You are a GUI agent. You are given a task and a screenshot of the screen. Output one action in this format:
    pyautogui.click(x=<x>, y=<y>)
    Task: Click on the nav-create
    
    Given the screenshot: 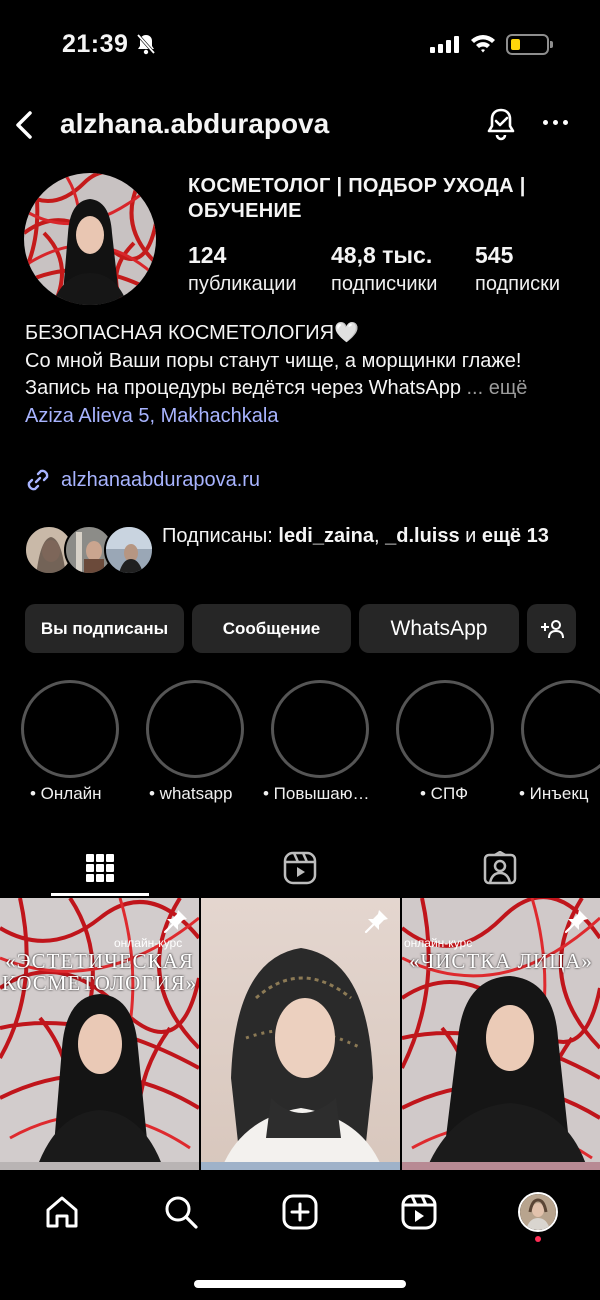 What is the action you would take?
    pyautogui.click(x=300, y=1212)
    